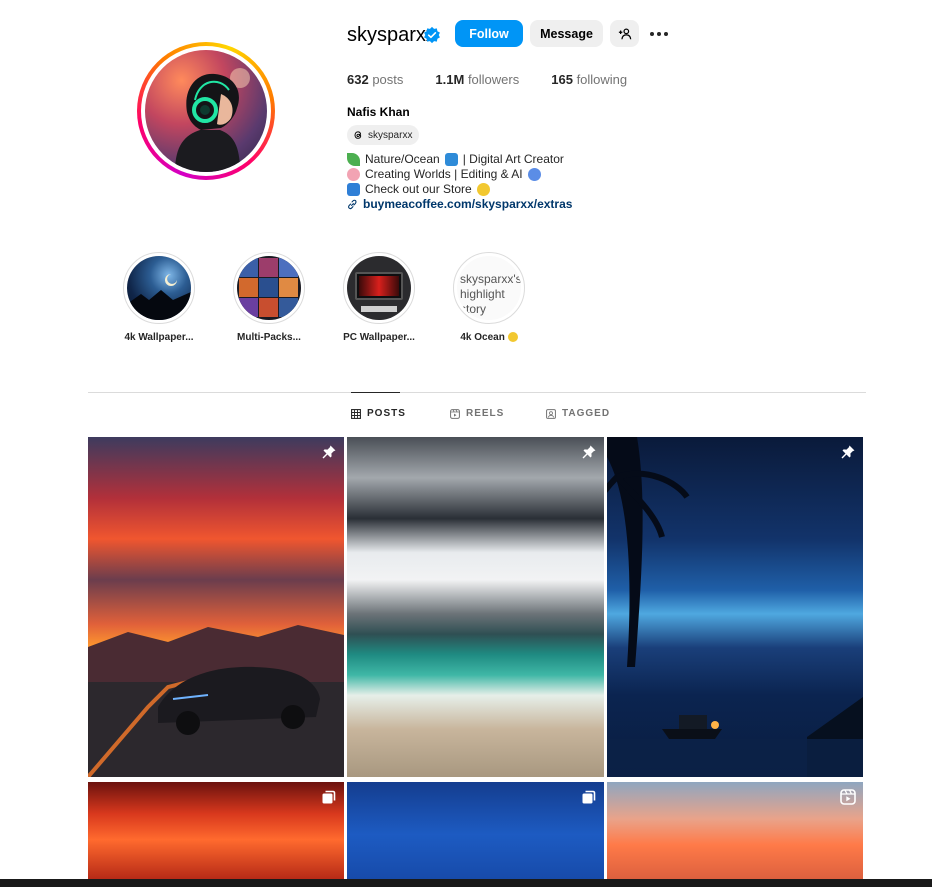  What do you see at coordinates (353, 159) in the screenshot?
I see `leaf-emoji-icon` at bounding box center [353, 159].